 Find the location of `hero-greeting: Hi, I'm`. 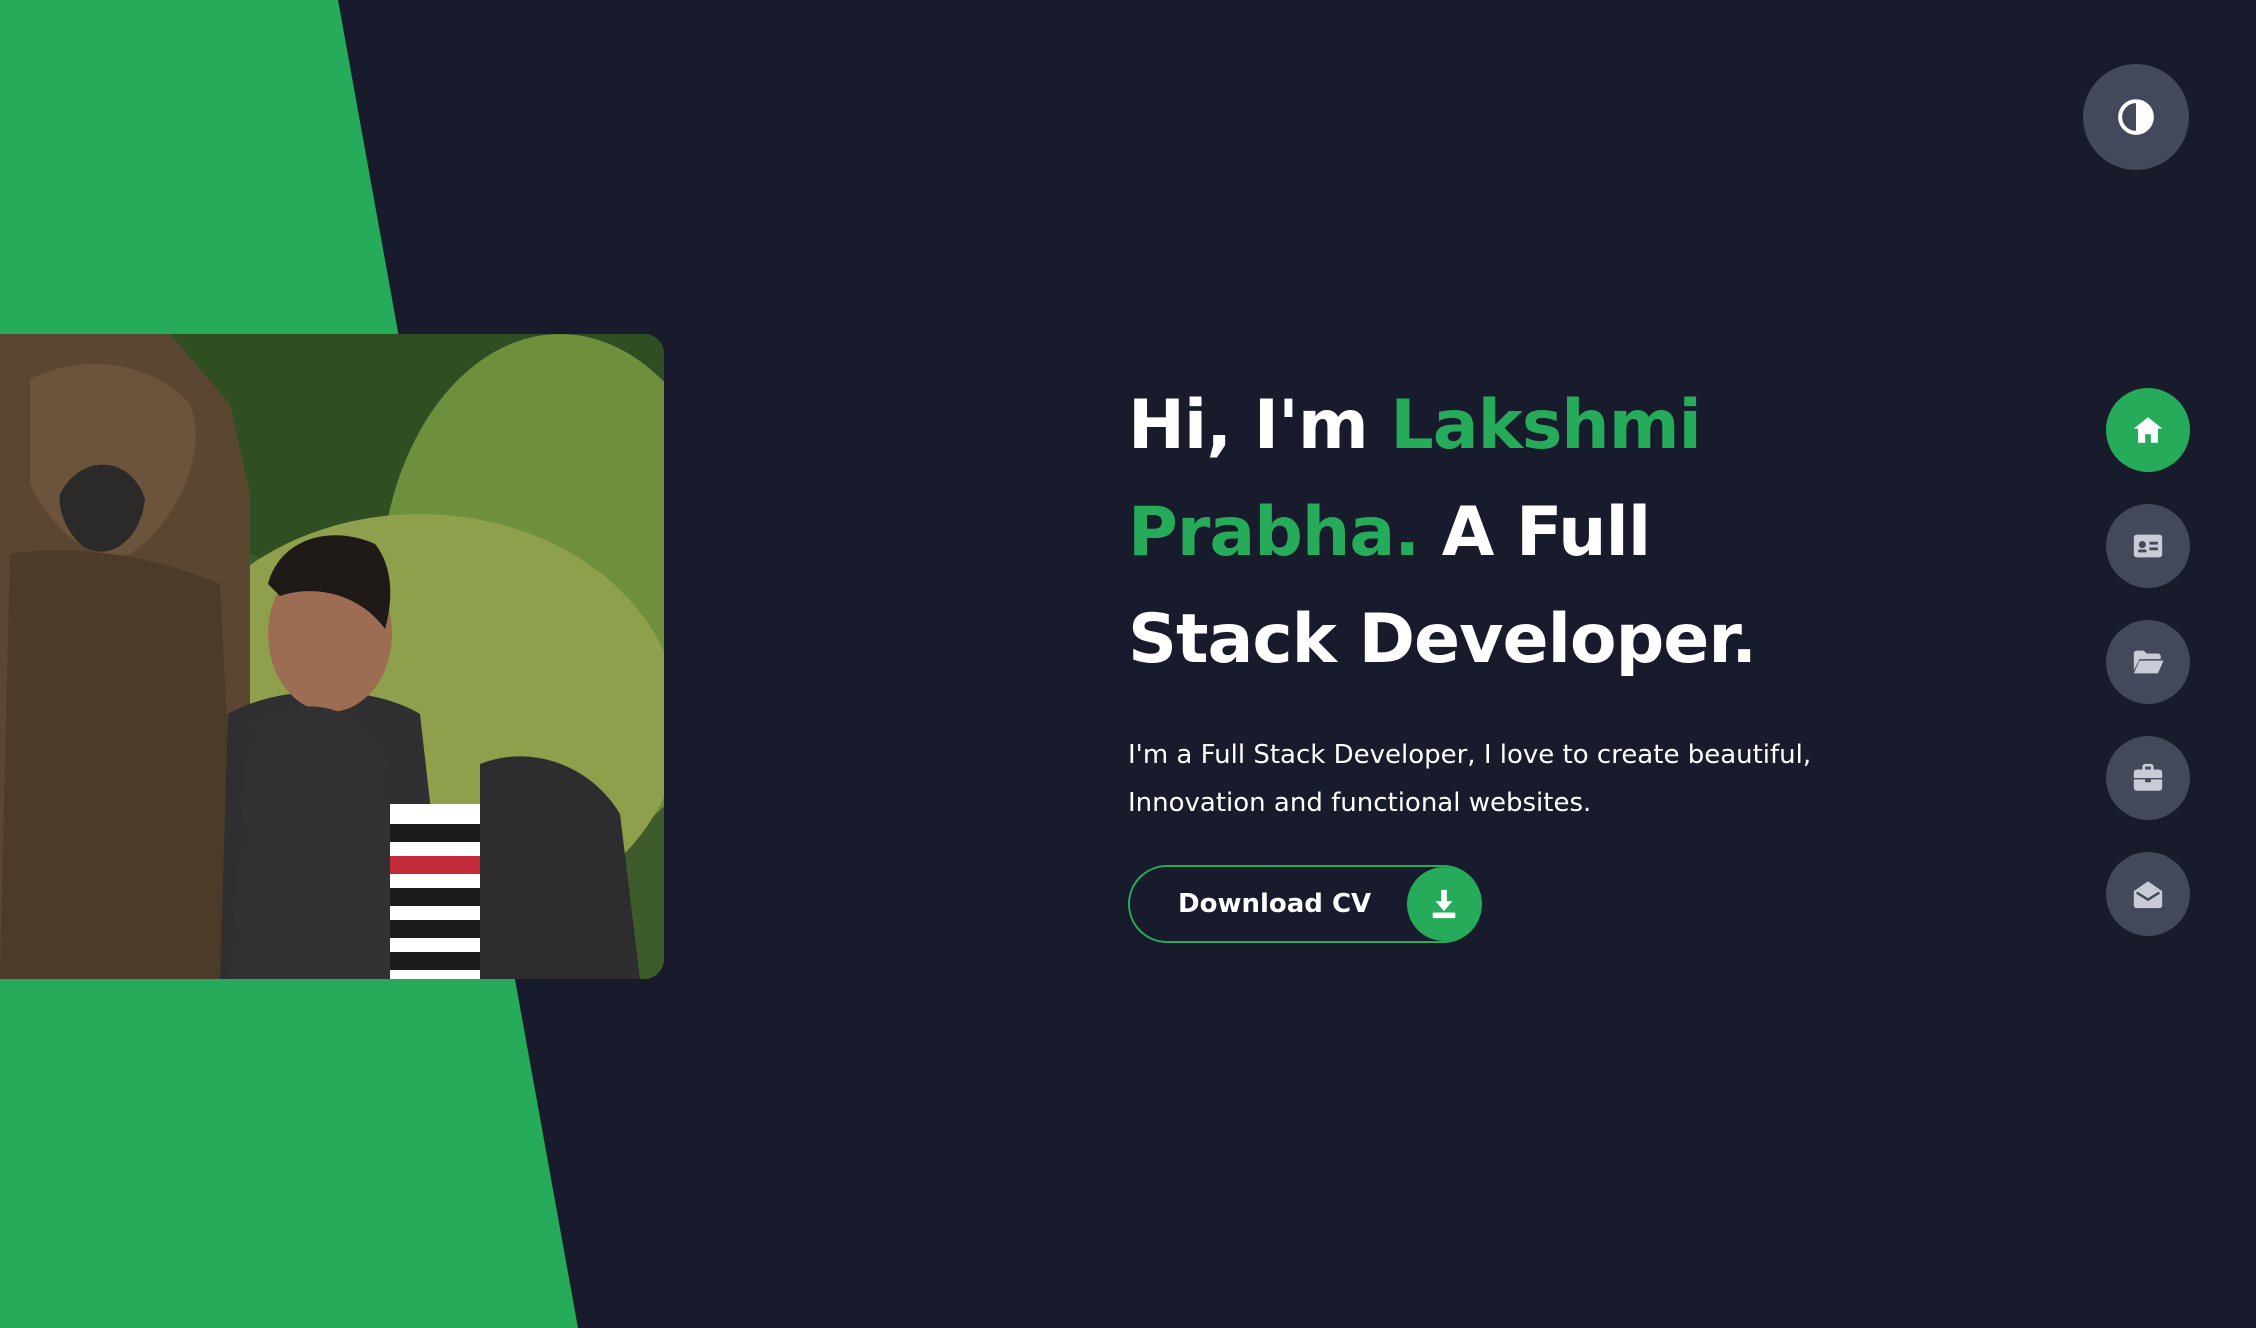

hero-greeting: Hi, I'm is located at coordinates (1259, 425).